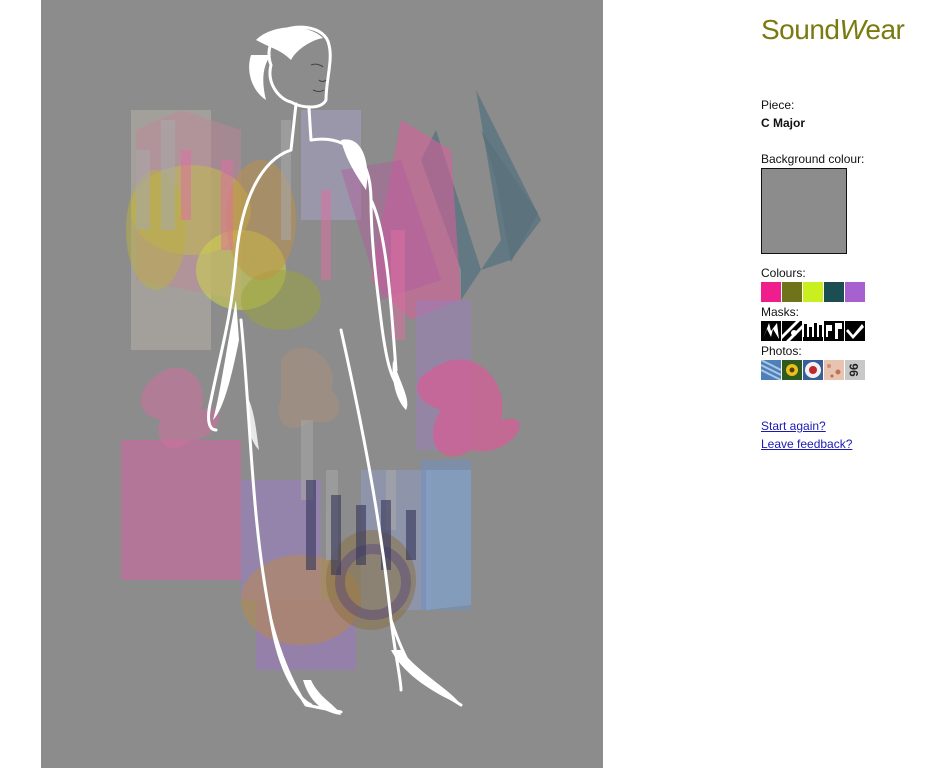  What do you see at coordinates (834, 292) in the screenshot?
I see `colour-swatch-teal` at bounding box center [834, 292].